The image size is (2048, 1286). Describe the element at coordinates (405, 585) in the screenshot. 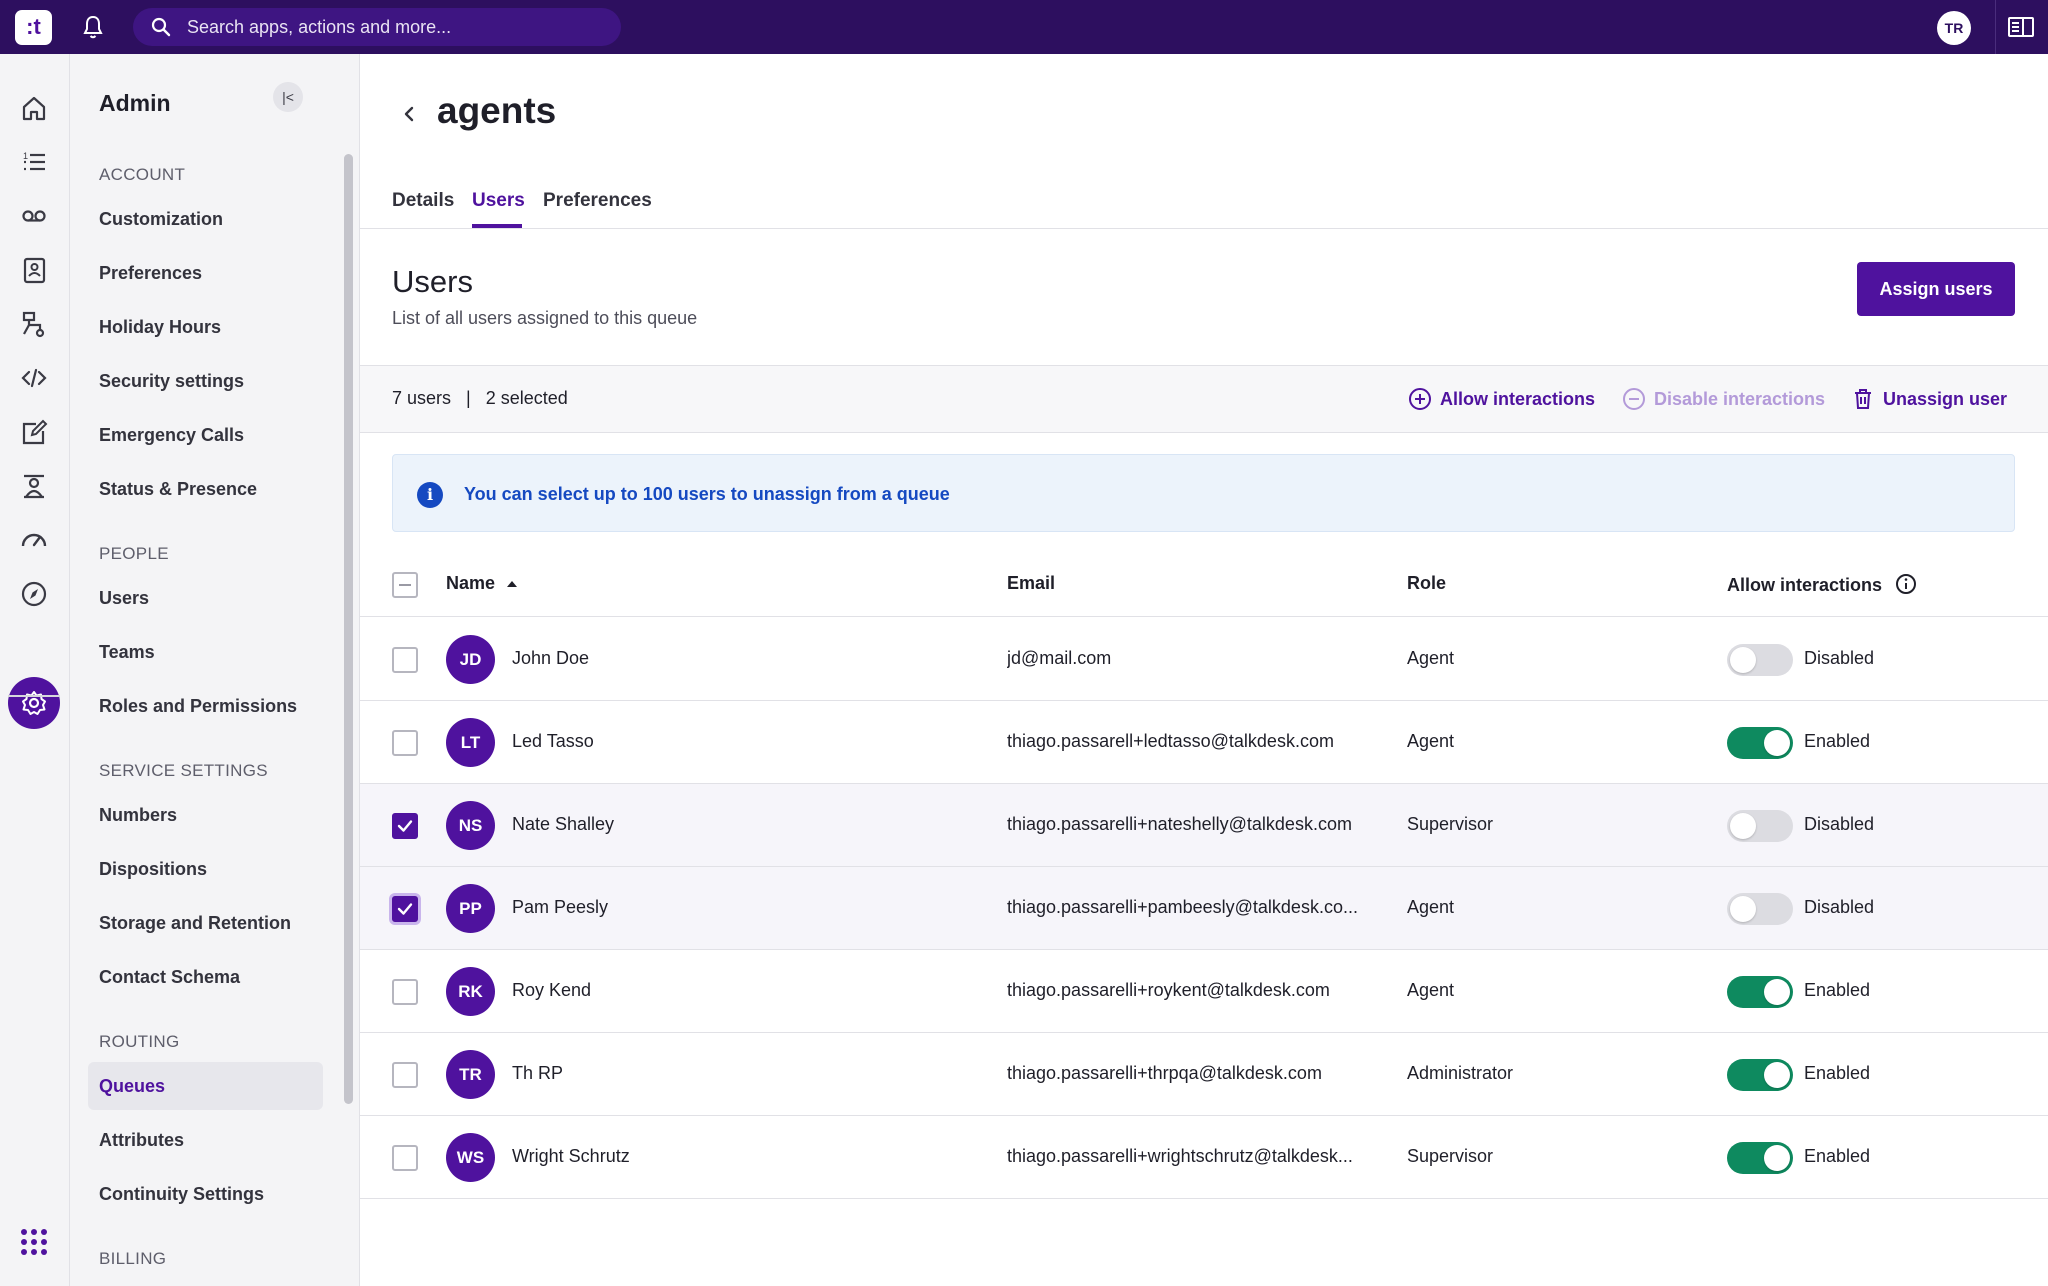

I see `select-all-checkbox` at that location.